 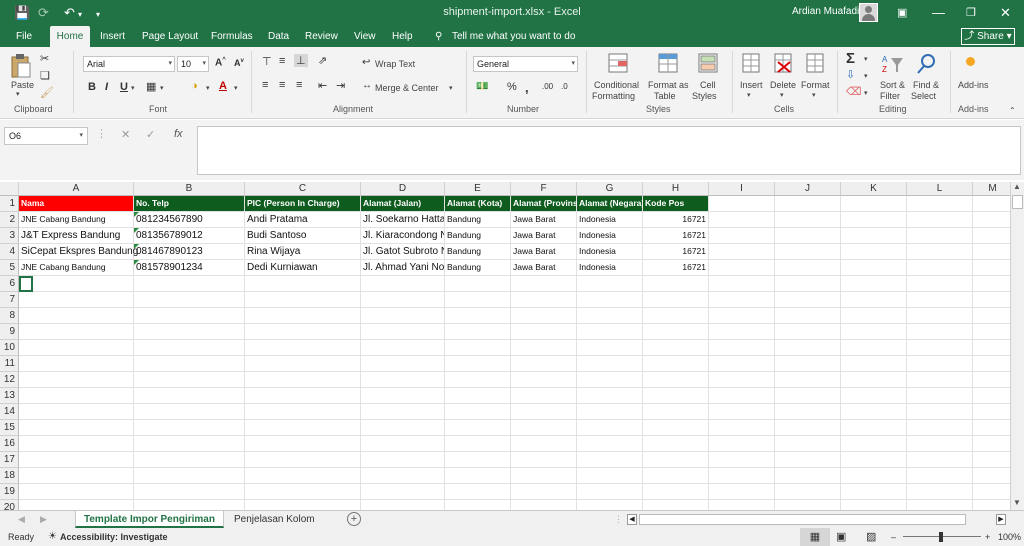 What do you see at coordinates (902, 13) in the screenshot?
I see `ribbon-display-icon: ▣` at bounding box center [902, 13].